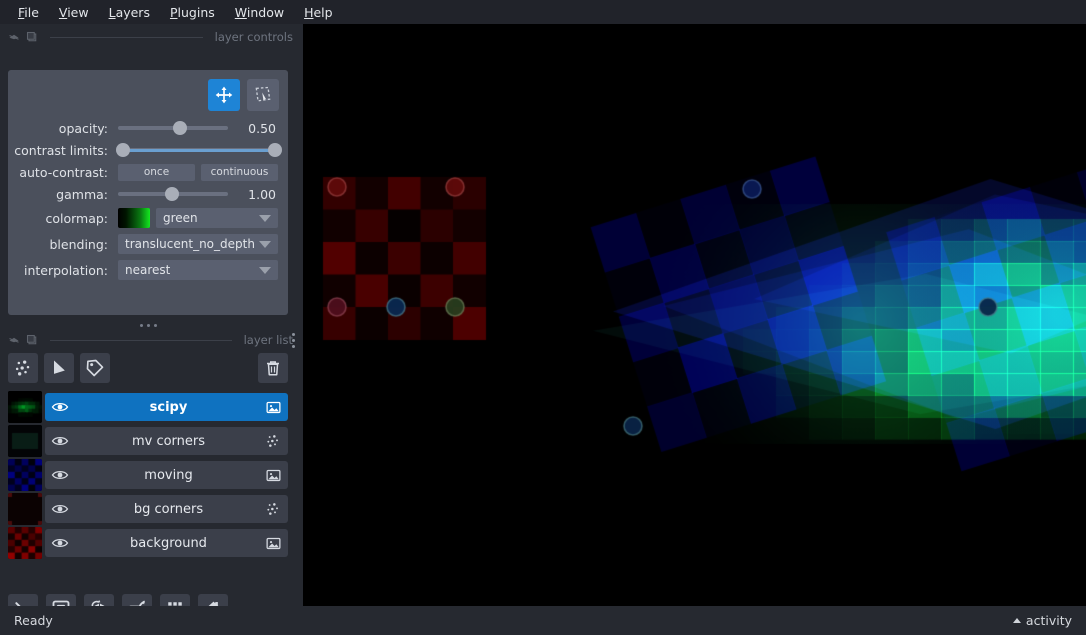  What do you see at coordinates (141, 340) in the screenshot?
I see `dock-rule` at bounding box center [141, 340].